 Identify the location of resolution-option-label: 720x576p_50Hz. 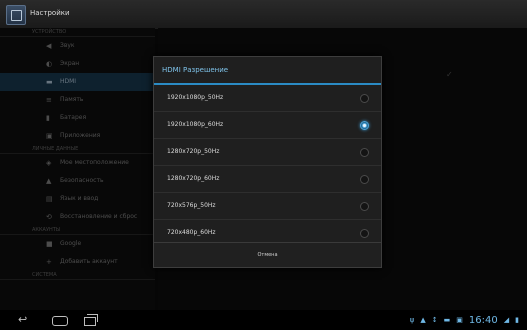
(191, 205).